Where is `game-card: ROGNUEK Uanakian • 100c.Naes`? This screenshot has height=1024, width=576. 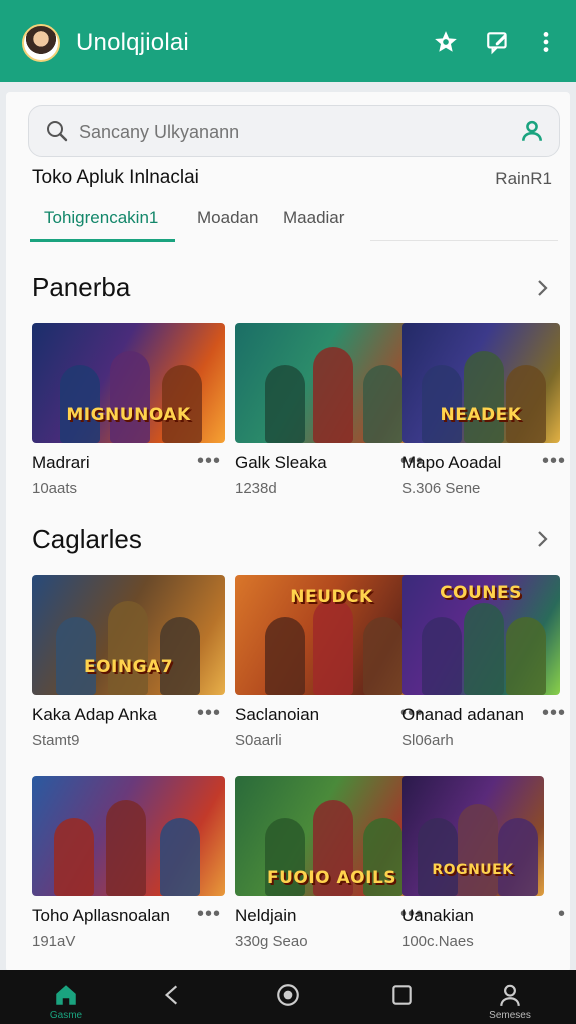 game-card: ROGNUEK Uanakian • 100c.Naes is located at coordinates (483, 866).